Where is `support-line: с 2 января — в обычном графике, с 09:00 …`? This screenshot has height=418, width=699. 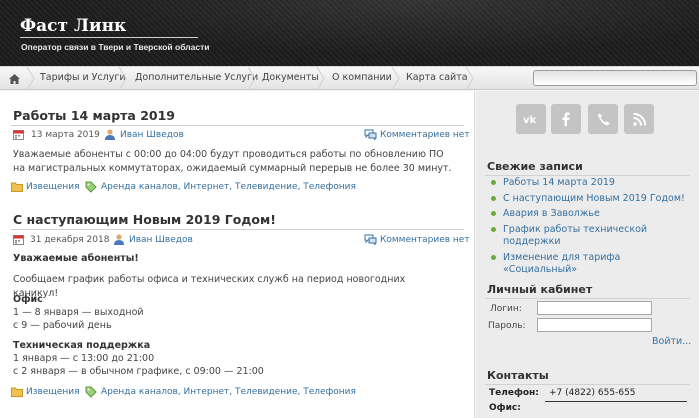
support-line: с 2 января — в обычном графике, с 09:00 … is located at coordinates (138, 371).